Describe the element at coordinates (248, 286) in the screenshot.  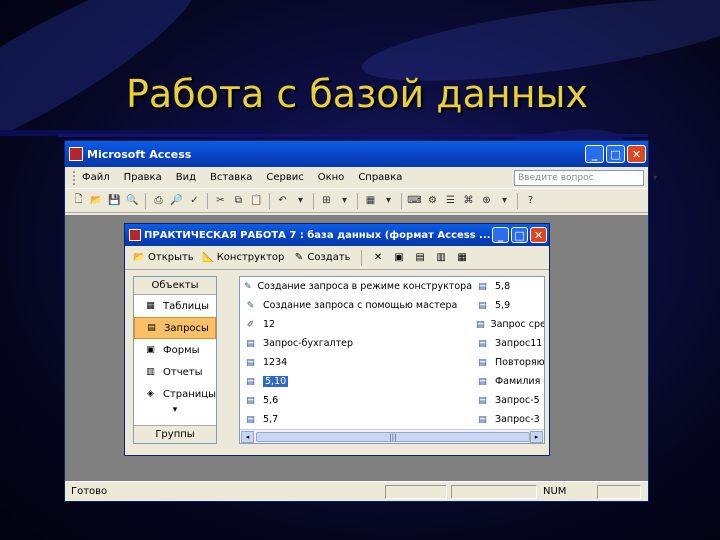
I see `wizard-icon: ✎` at that location.